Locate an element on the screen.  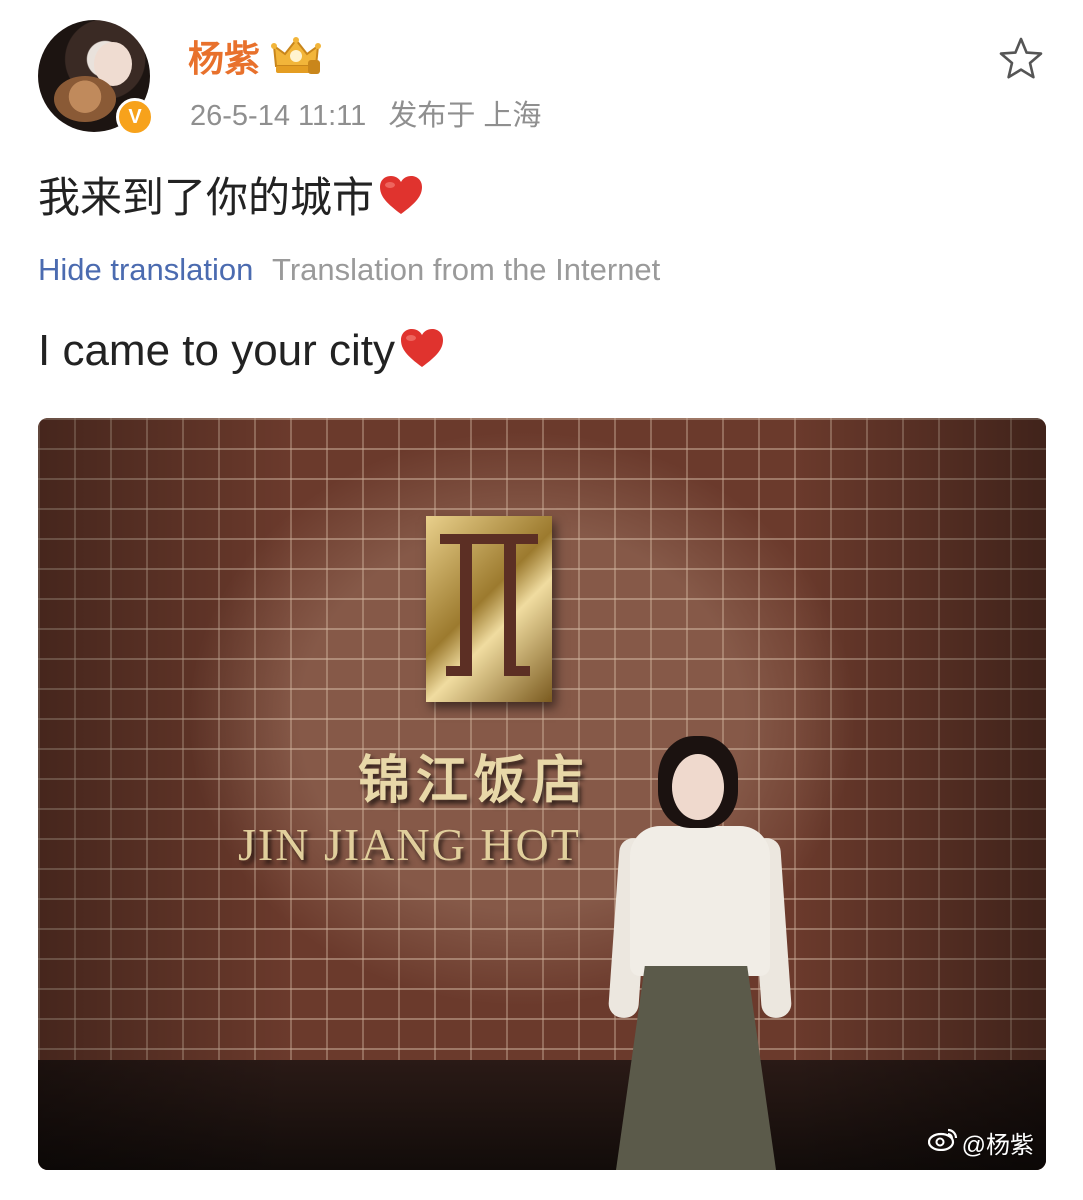
avatar-dog is located at coordinates (85, 99).